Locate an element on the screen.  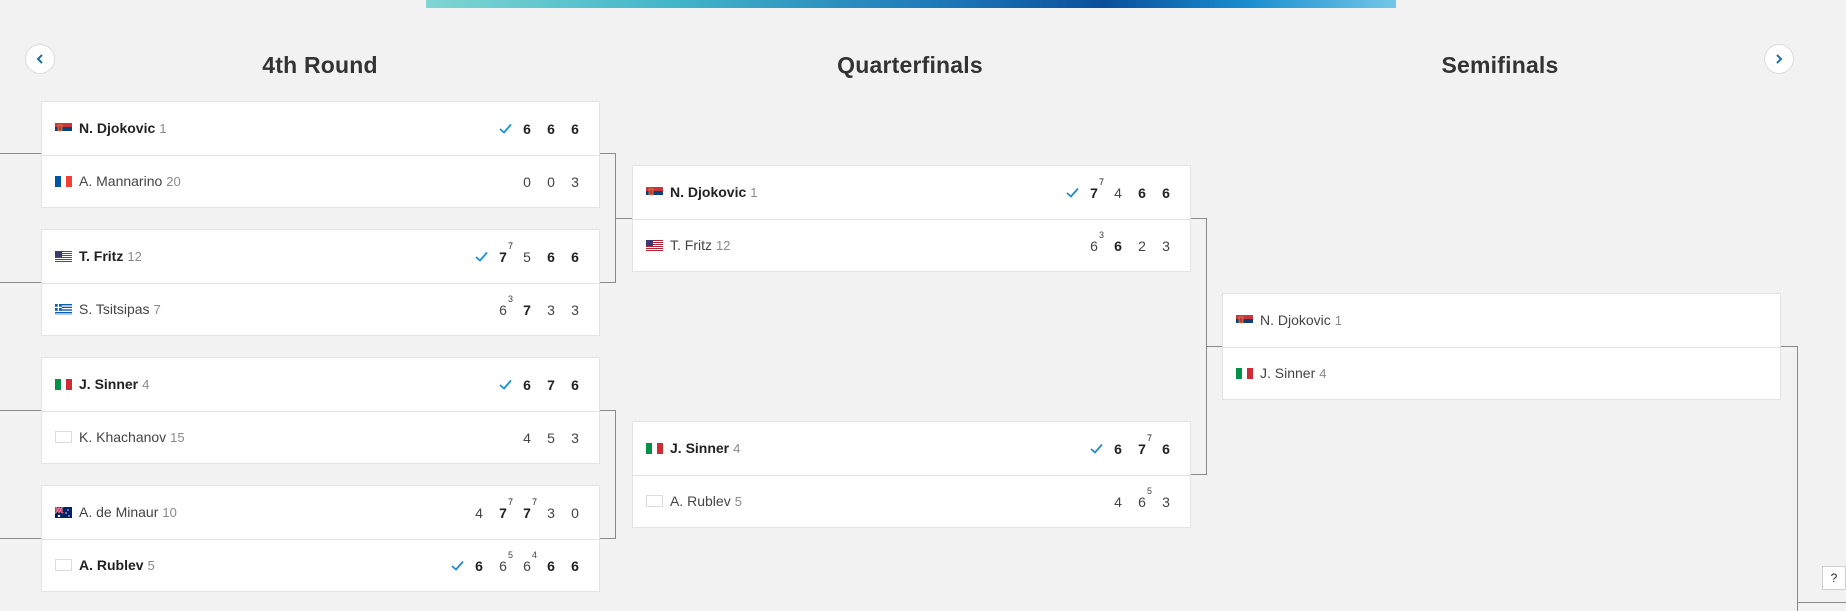
player-row: K. Khachanov 15 4 5 3 is located at coordinates (320, 437).